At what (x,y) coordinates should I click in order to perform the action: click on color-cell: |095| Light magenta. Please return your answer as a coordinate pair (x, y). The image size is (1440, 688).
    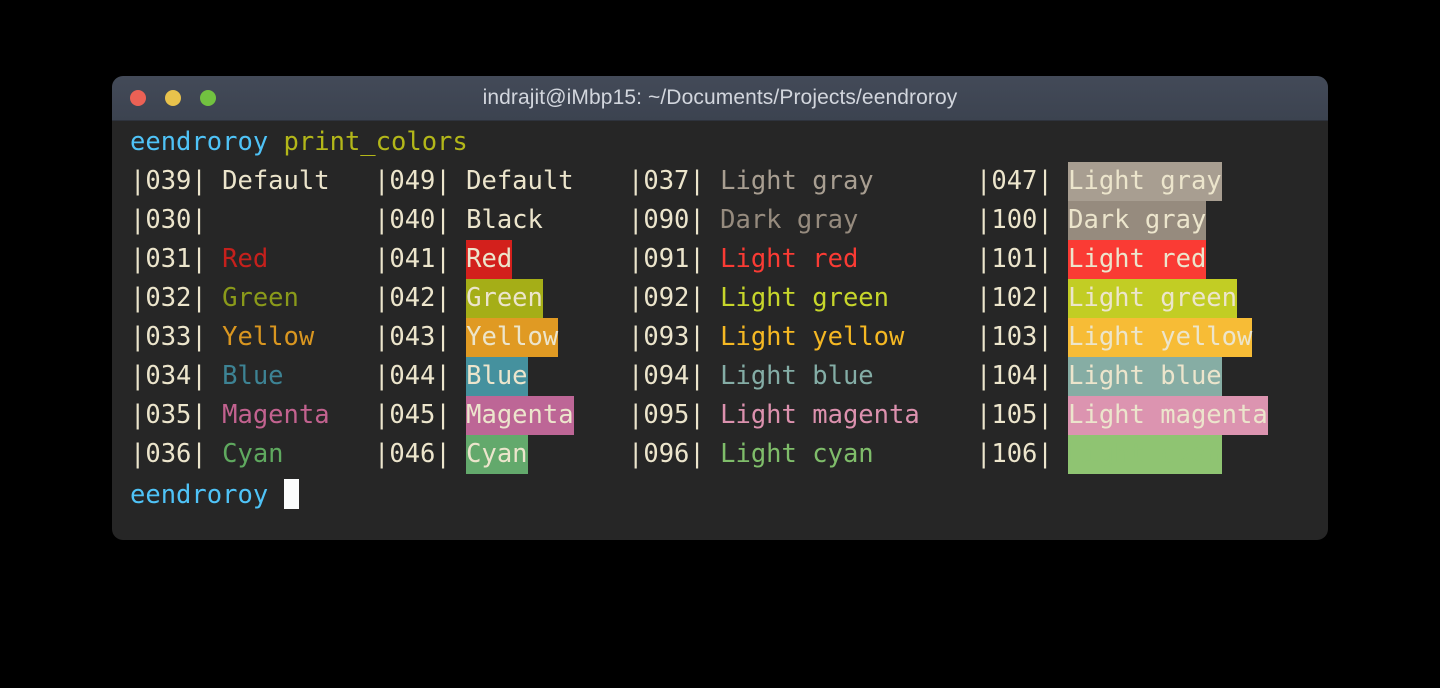
    Looking at the image, I should click on (774, 415).